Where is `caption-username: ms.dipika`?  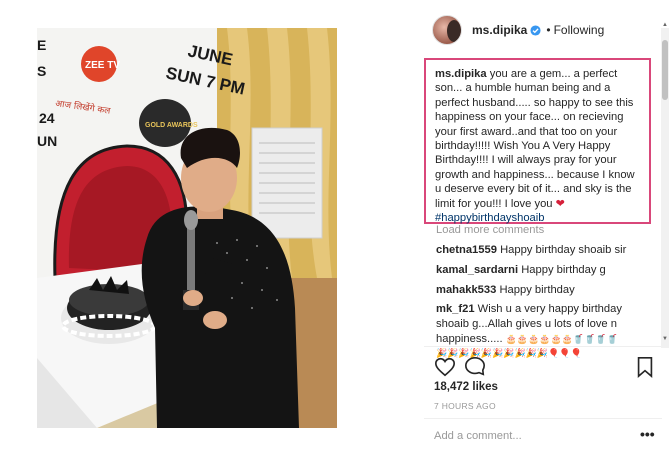
caption-username: ms.dipika is located at coordinates (461, 74).